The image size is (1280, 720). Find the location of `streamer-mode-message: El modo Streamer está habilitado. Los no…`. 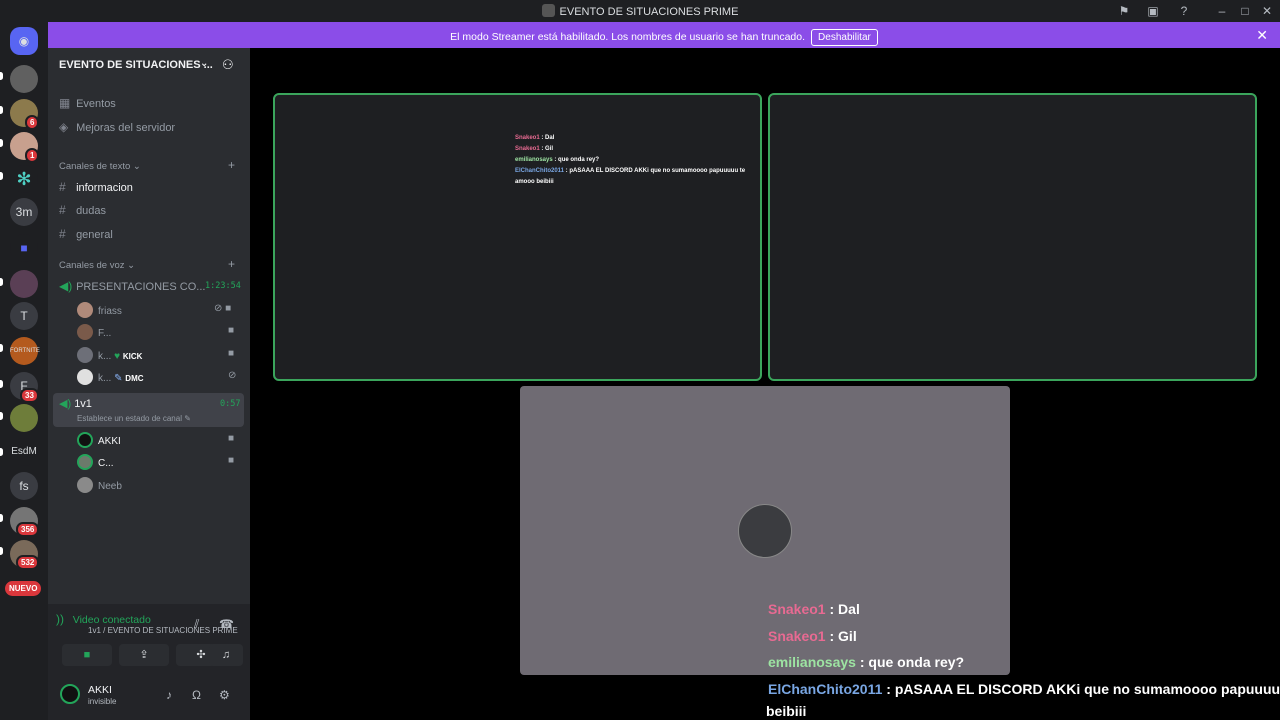

streamer-mode-message: El modo Streamer está habilitado. Los no… is located at coordinates (628, 37).